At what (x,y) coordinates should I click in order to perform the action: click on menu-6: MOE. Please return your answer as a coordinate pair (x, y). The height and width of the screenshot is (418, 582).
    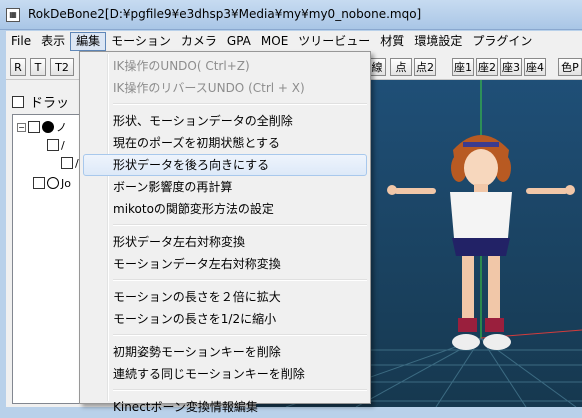
    Looking at the image, I should click on (274, 41).